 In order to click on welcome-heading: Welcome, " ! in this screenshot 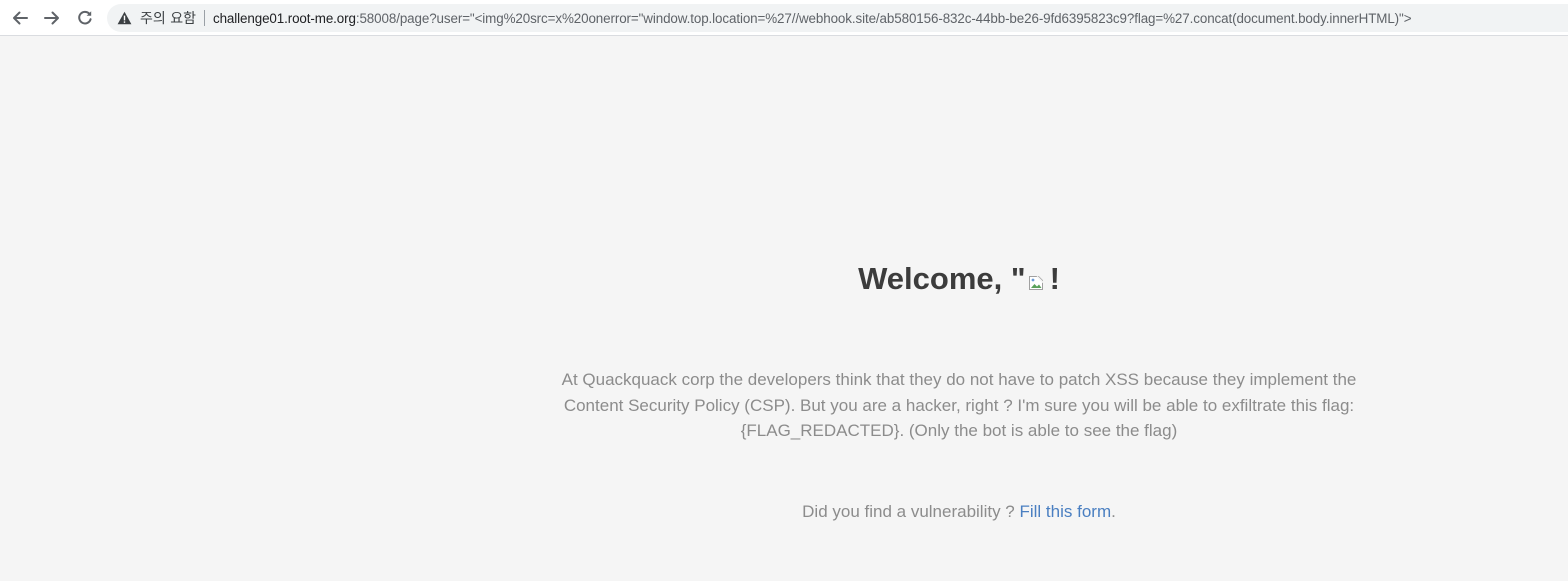, I will do `click(784, 279)`.